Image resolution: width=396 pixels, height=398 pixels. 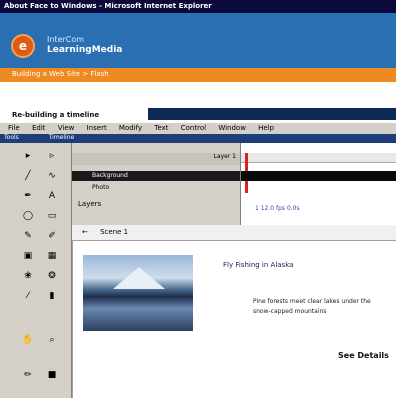 I want to click on menu-help: Help, so click(x=266, y=128).